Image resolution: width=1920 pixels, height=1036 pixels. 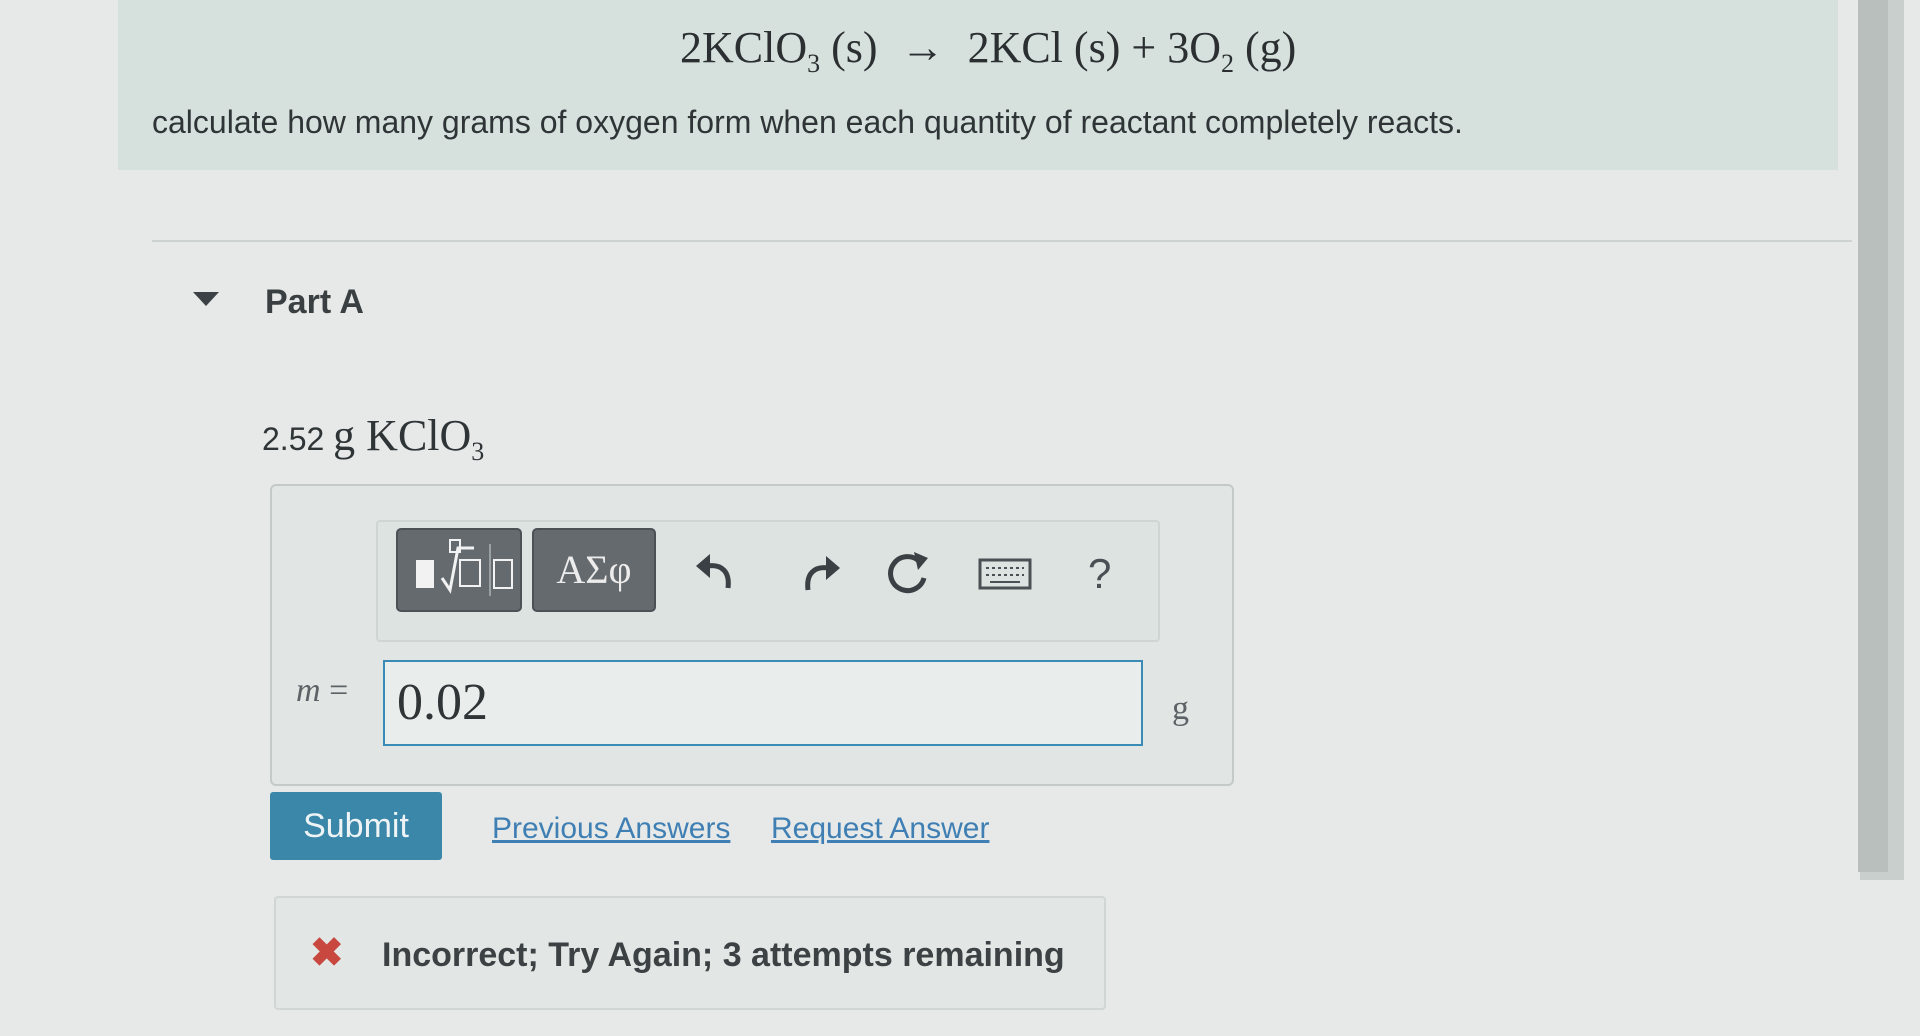 What do you see at coordinates (1178, 47) in the screenshot?
I see `product2-coefficient: 3` at bounding box center [1178, 47].